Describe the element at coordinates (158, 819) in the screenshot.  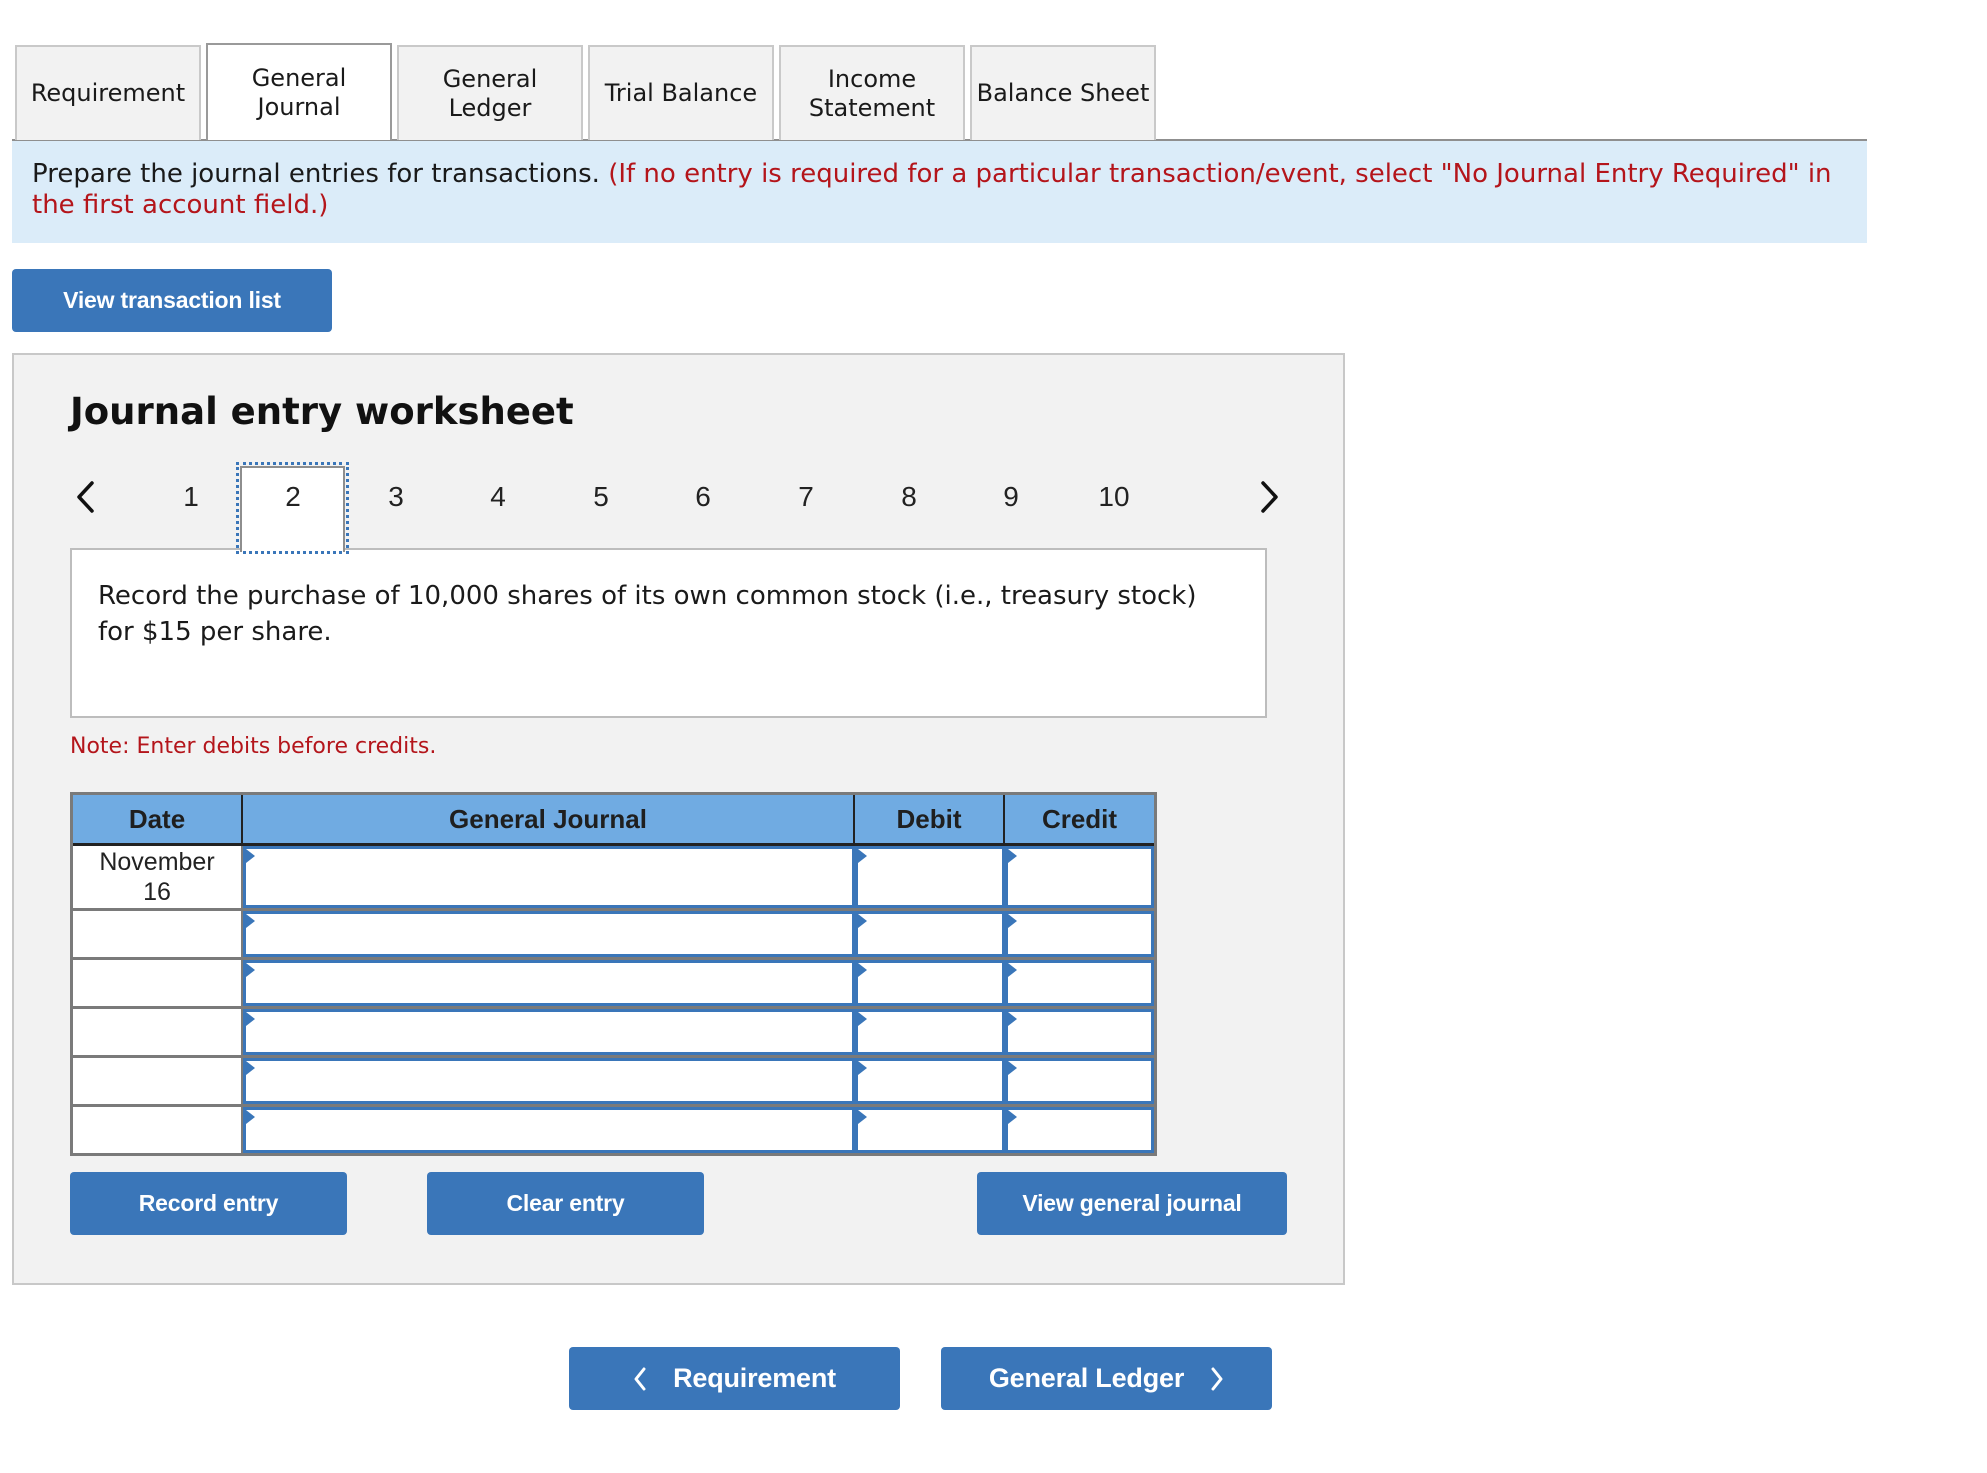
I see `column-header-date: Date` at that location.